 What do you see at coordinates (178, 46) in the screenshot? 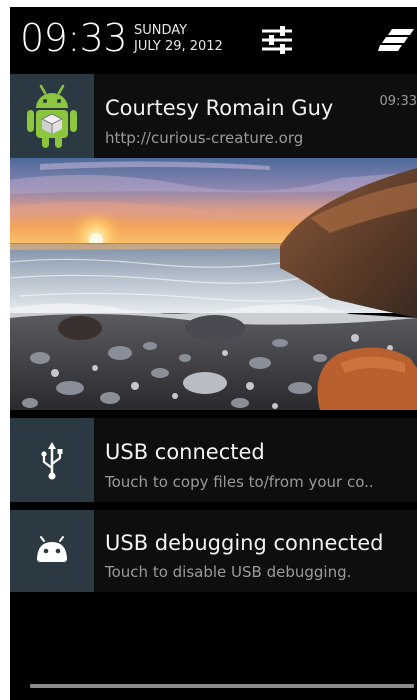
I see `date-label: JULY 29, 2012` at bounding box center [178, 46].